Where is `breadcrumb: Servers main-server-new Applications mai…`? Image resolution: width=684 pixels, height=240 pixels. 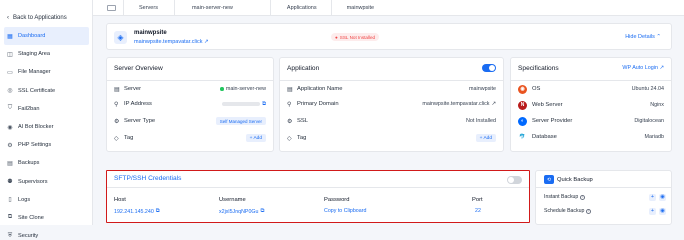
breadcrumb: Servers main-server-new Applications mai… is located at coordinates (388, 8).